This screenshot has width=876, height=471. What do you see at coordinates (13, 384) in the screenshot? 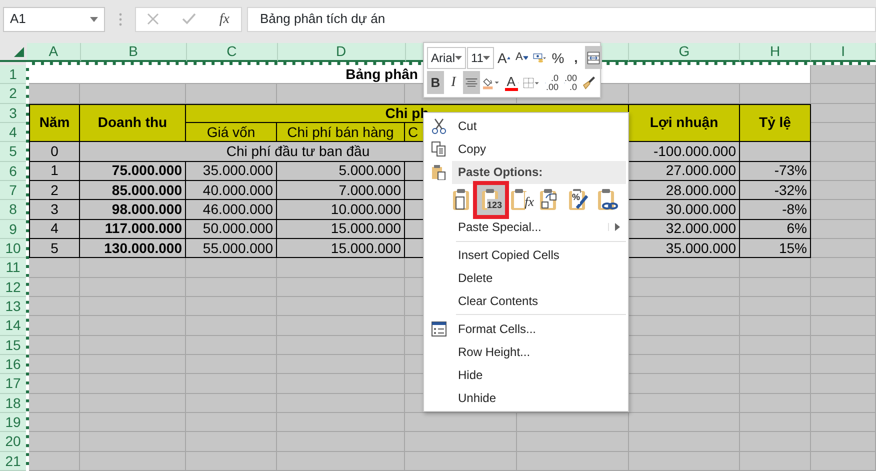
I see `row-header: 17` at bounding box center [13, 384].